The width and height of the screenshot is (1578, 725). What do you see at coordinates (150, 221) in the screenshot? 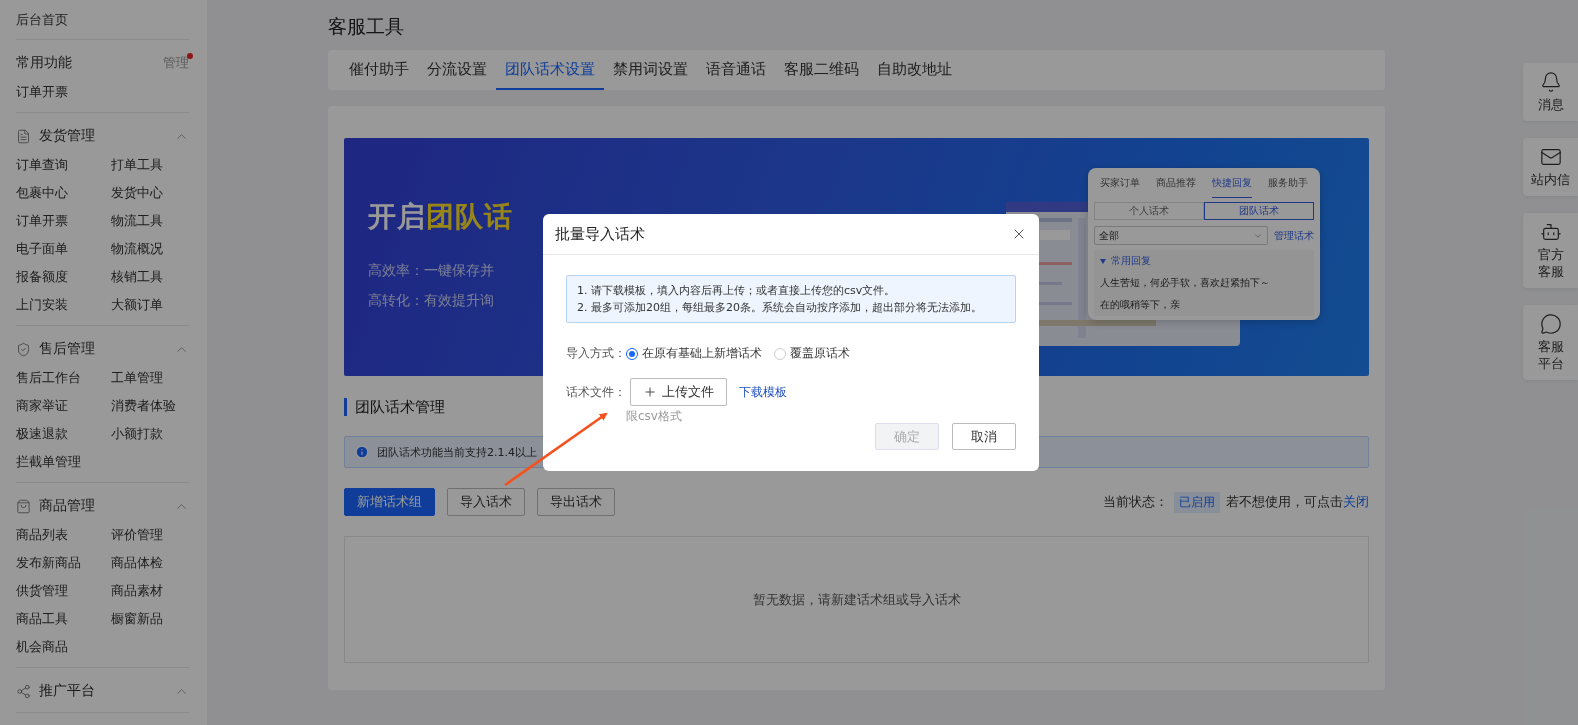
I see `sidebar-item: 物流工具` at bounding box center [150, 221].